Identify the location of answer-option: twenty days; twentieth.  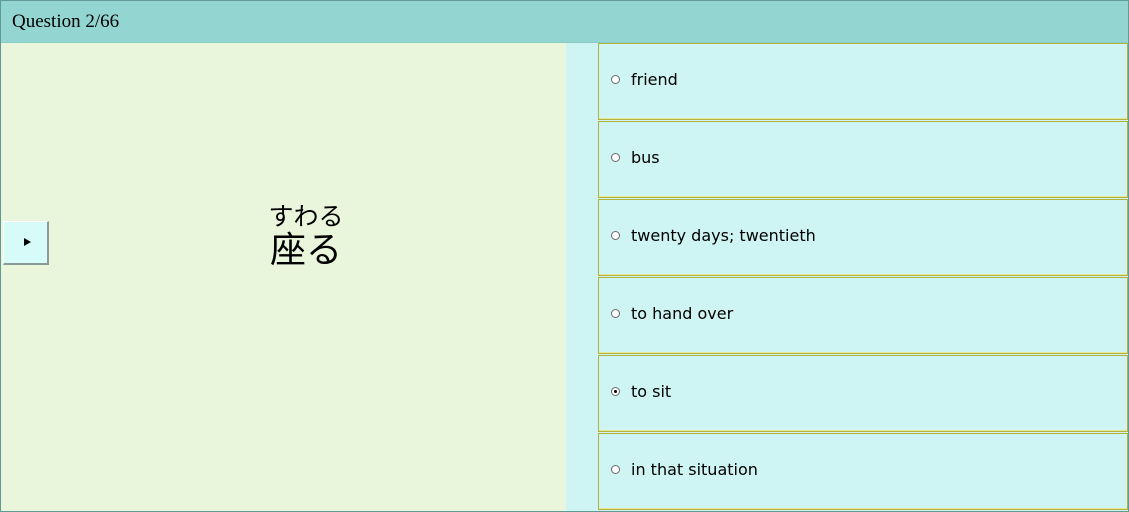
(863, 237).